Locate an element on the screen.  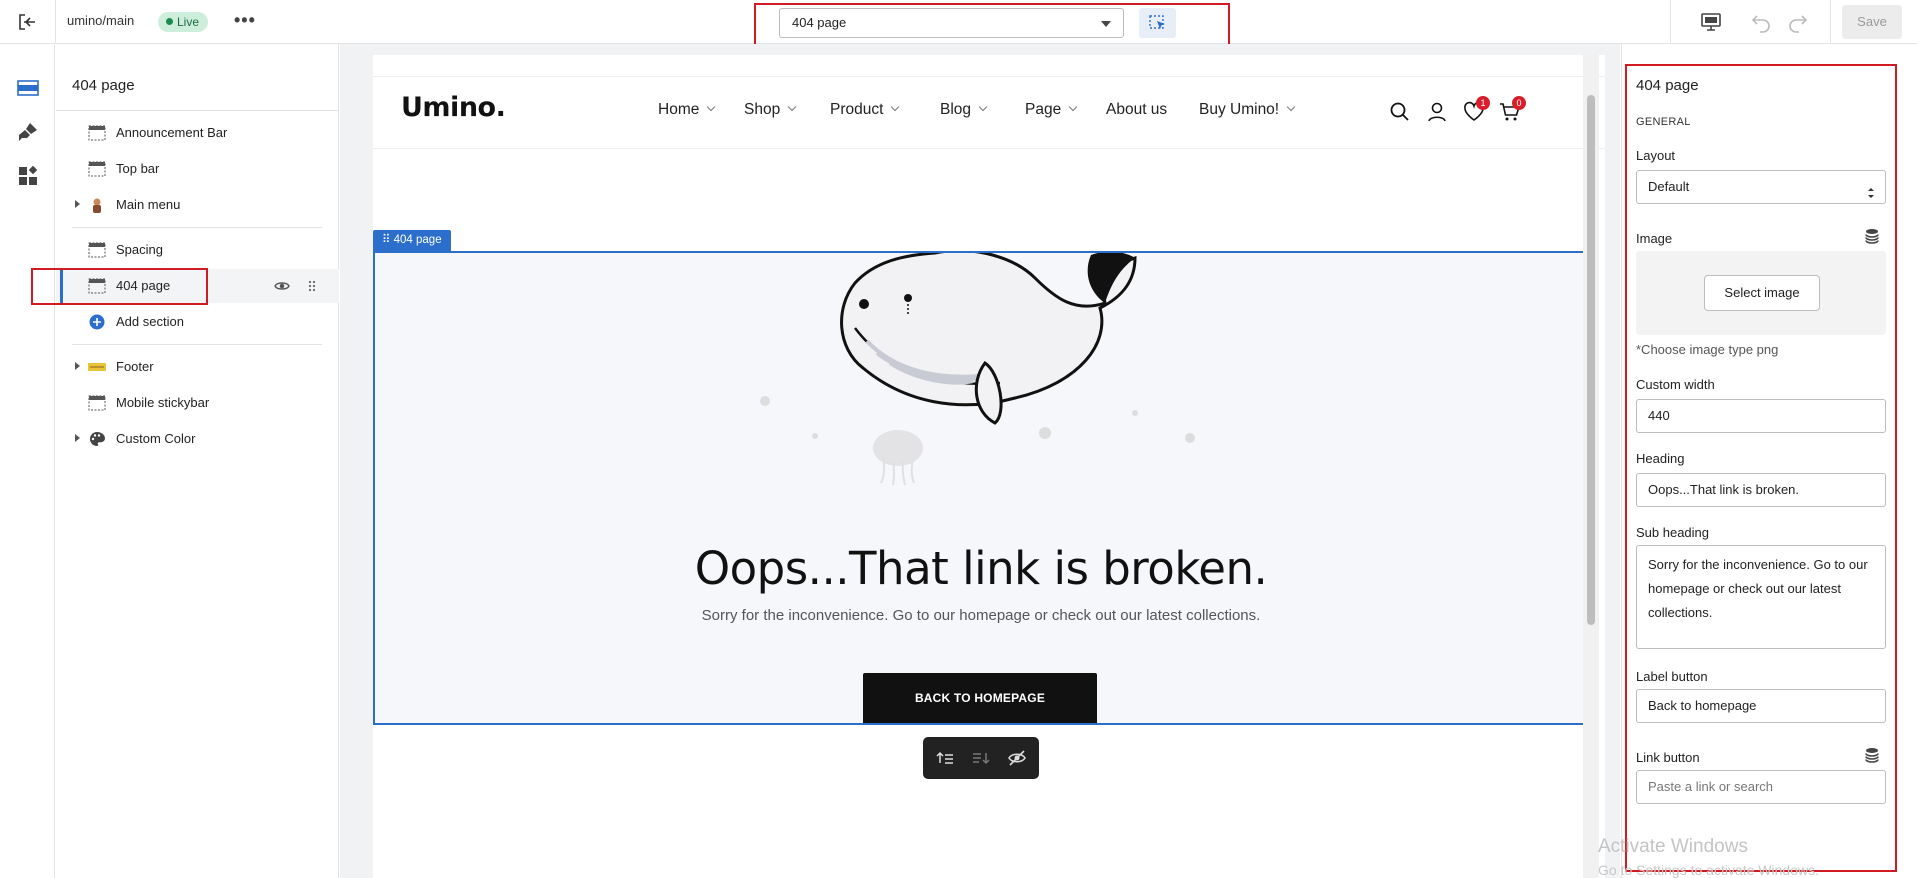
select-image-button: Select image is located at coordinates (1762, 293).